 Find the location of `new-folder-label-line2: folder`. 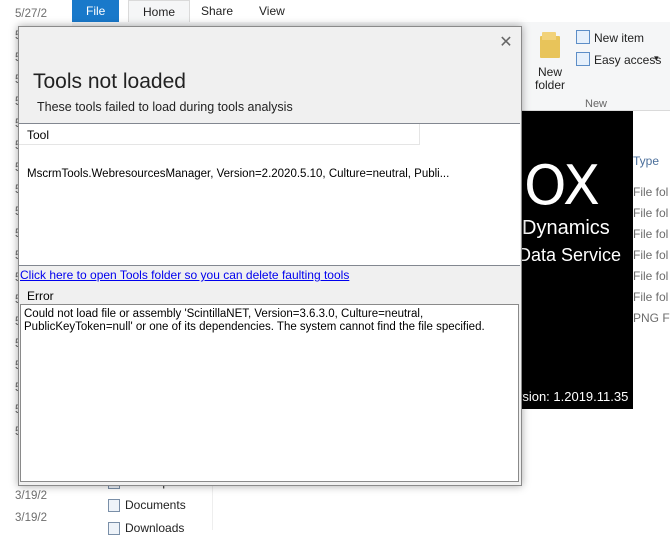

new-folder-label-line2: folder is located at coordinates (550, 85).